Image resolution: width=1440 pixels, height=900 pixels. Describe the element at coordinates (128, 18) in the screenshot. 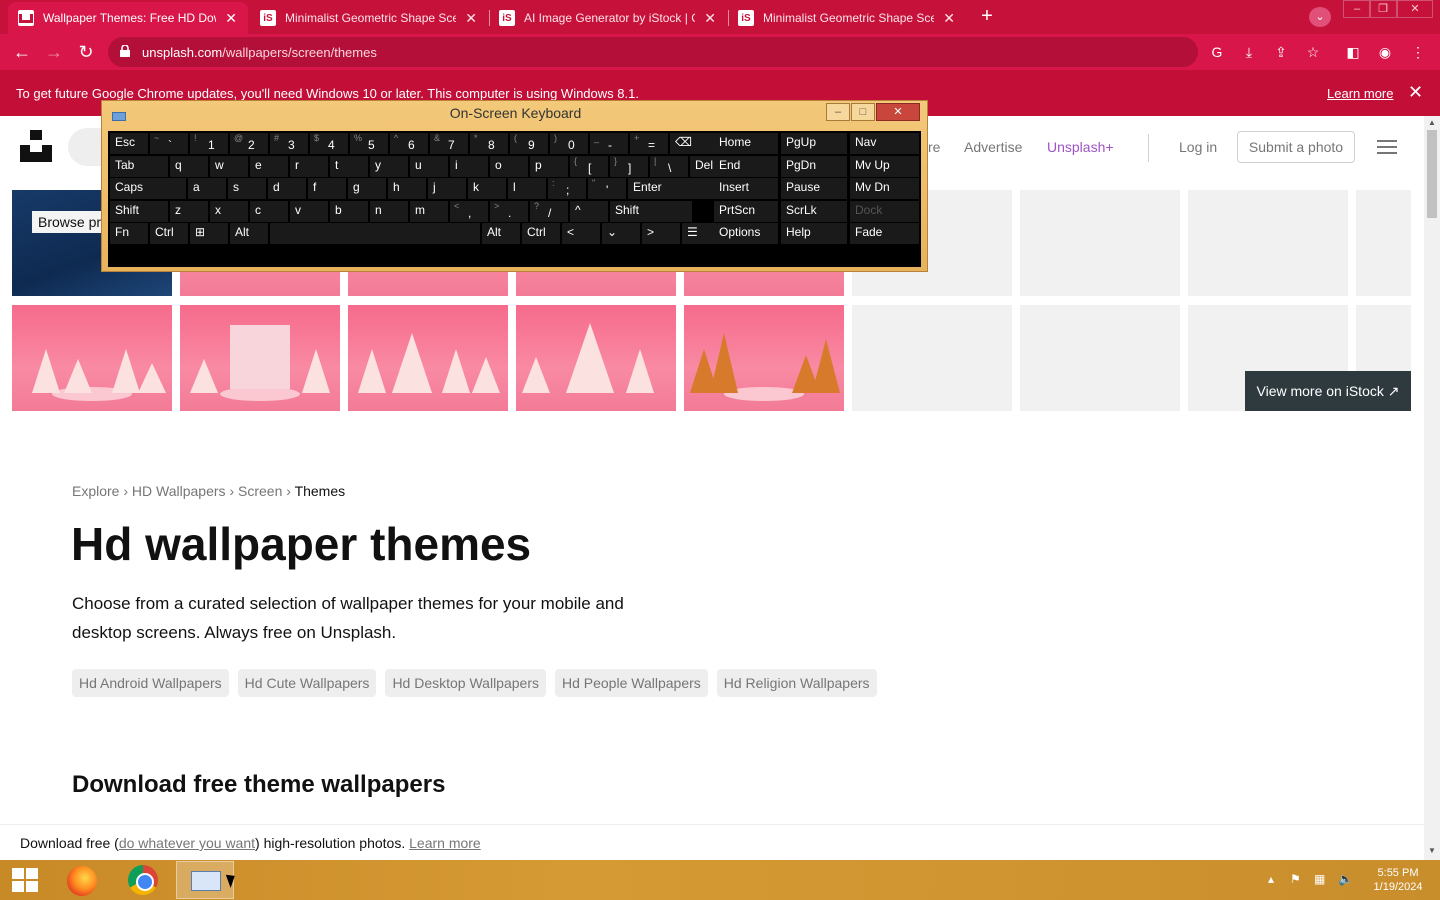

I see `tab-wallpaper-themes: Wallpaper Themes: Free HD Dow ✕` at that location.